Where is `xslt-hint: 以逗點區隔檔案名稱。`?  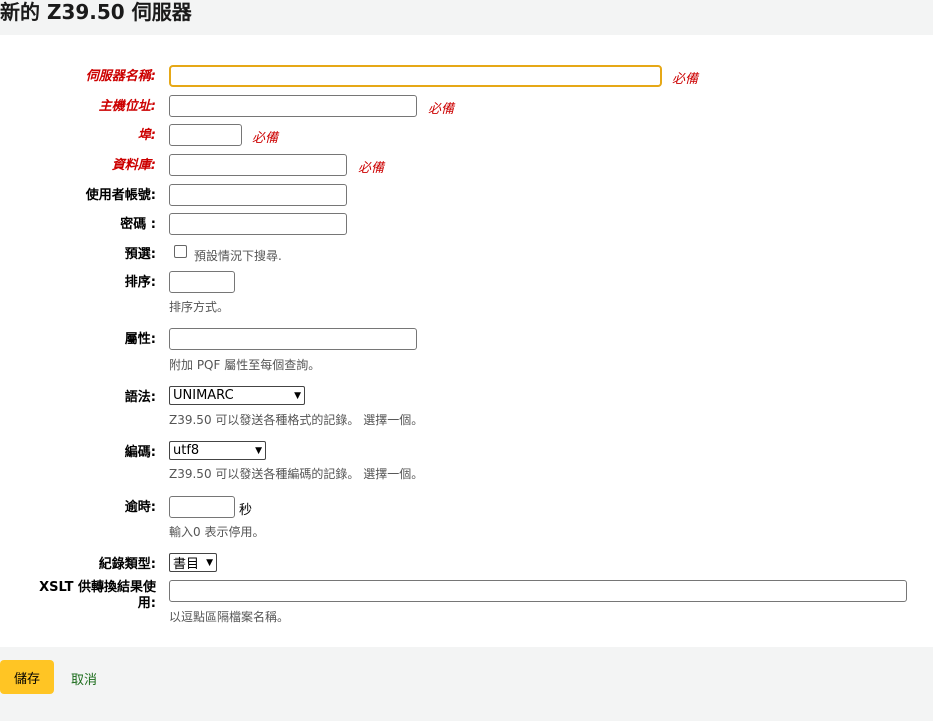 xslt-hint: 以逗點區隔檔案名稱。 is located at coordinates (229, 617).